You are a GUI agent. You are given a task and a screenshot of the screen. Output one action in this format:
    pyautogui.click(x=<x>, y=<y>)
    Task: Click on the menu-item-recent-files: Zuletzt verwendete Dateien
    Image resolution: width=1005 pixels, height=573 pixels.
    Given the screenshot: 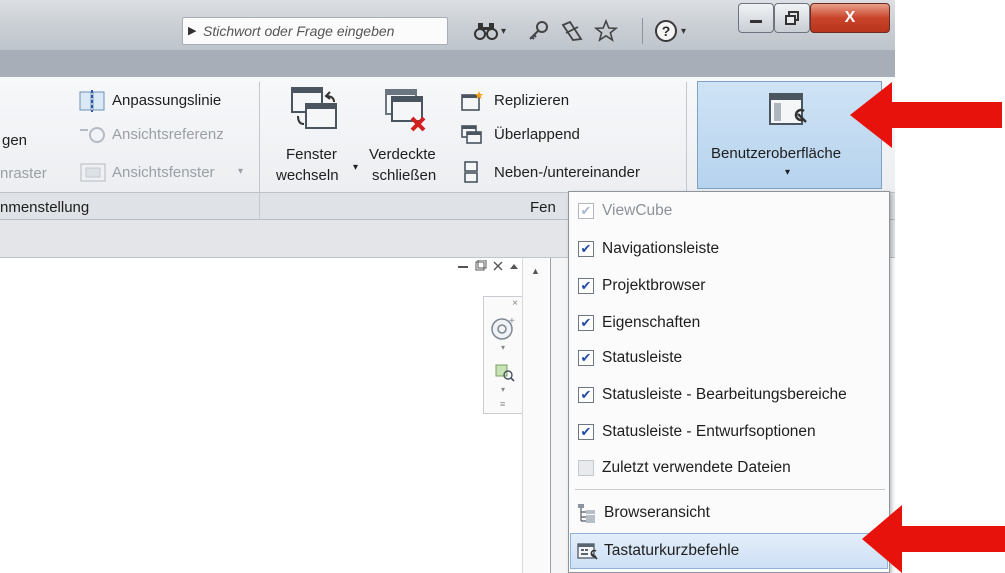 What is the action you would take?
    pyautogui.click(x=729, y=468)
    